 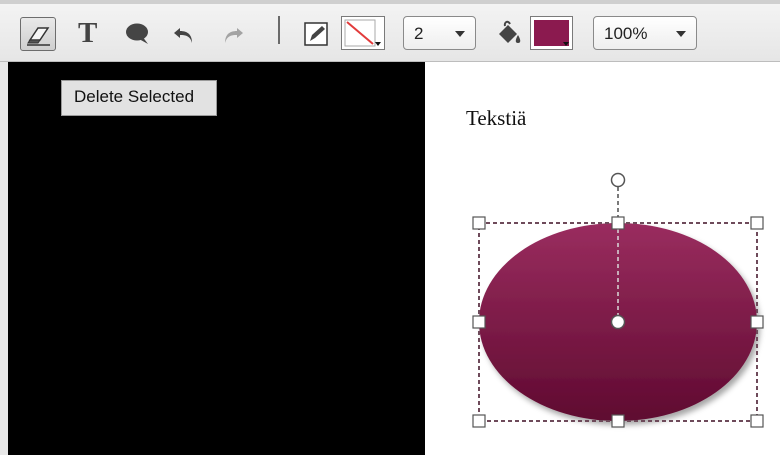 I want to click on left-border, so click(x=4, y=258).